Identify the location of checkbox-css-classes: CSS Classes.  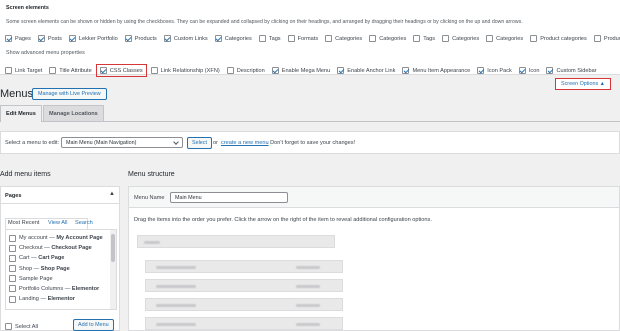
(121, 70).